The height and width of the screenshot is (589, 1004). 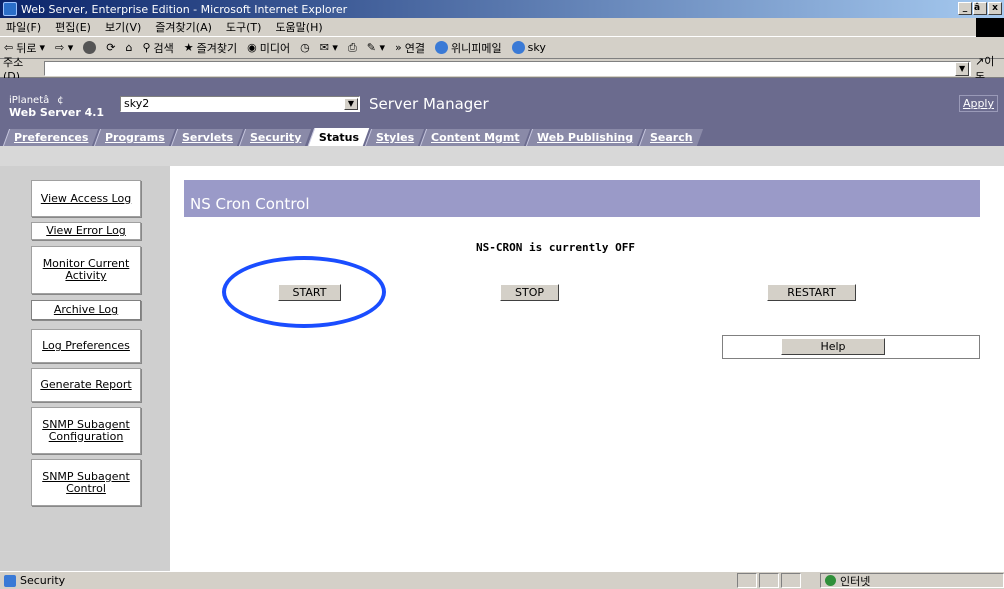 I want to click on globe-icon, so click(x=830, y=580).